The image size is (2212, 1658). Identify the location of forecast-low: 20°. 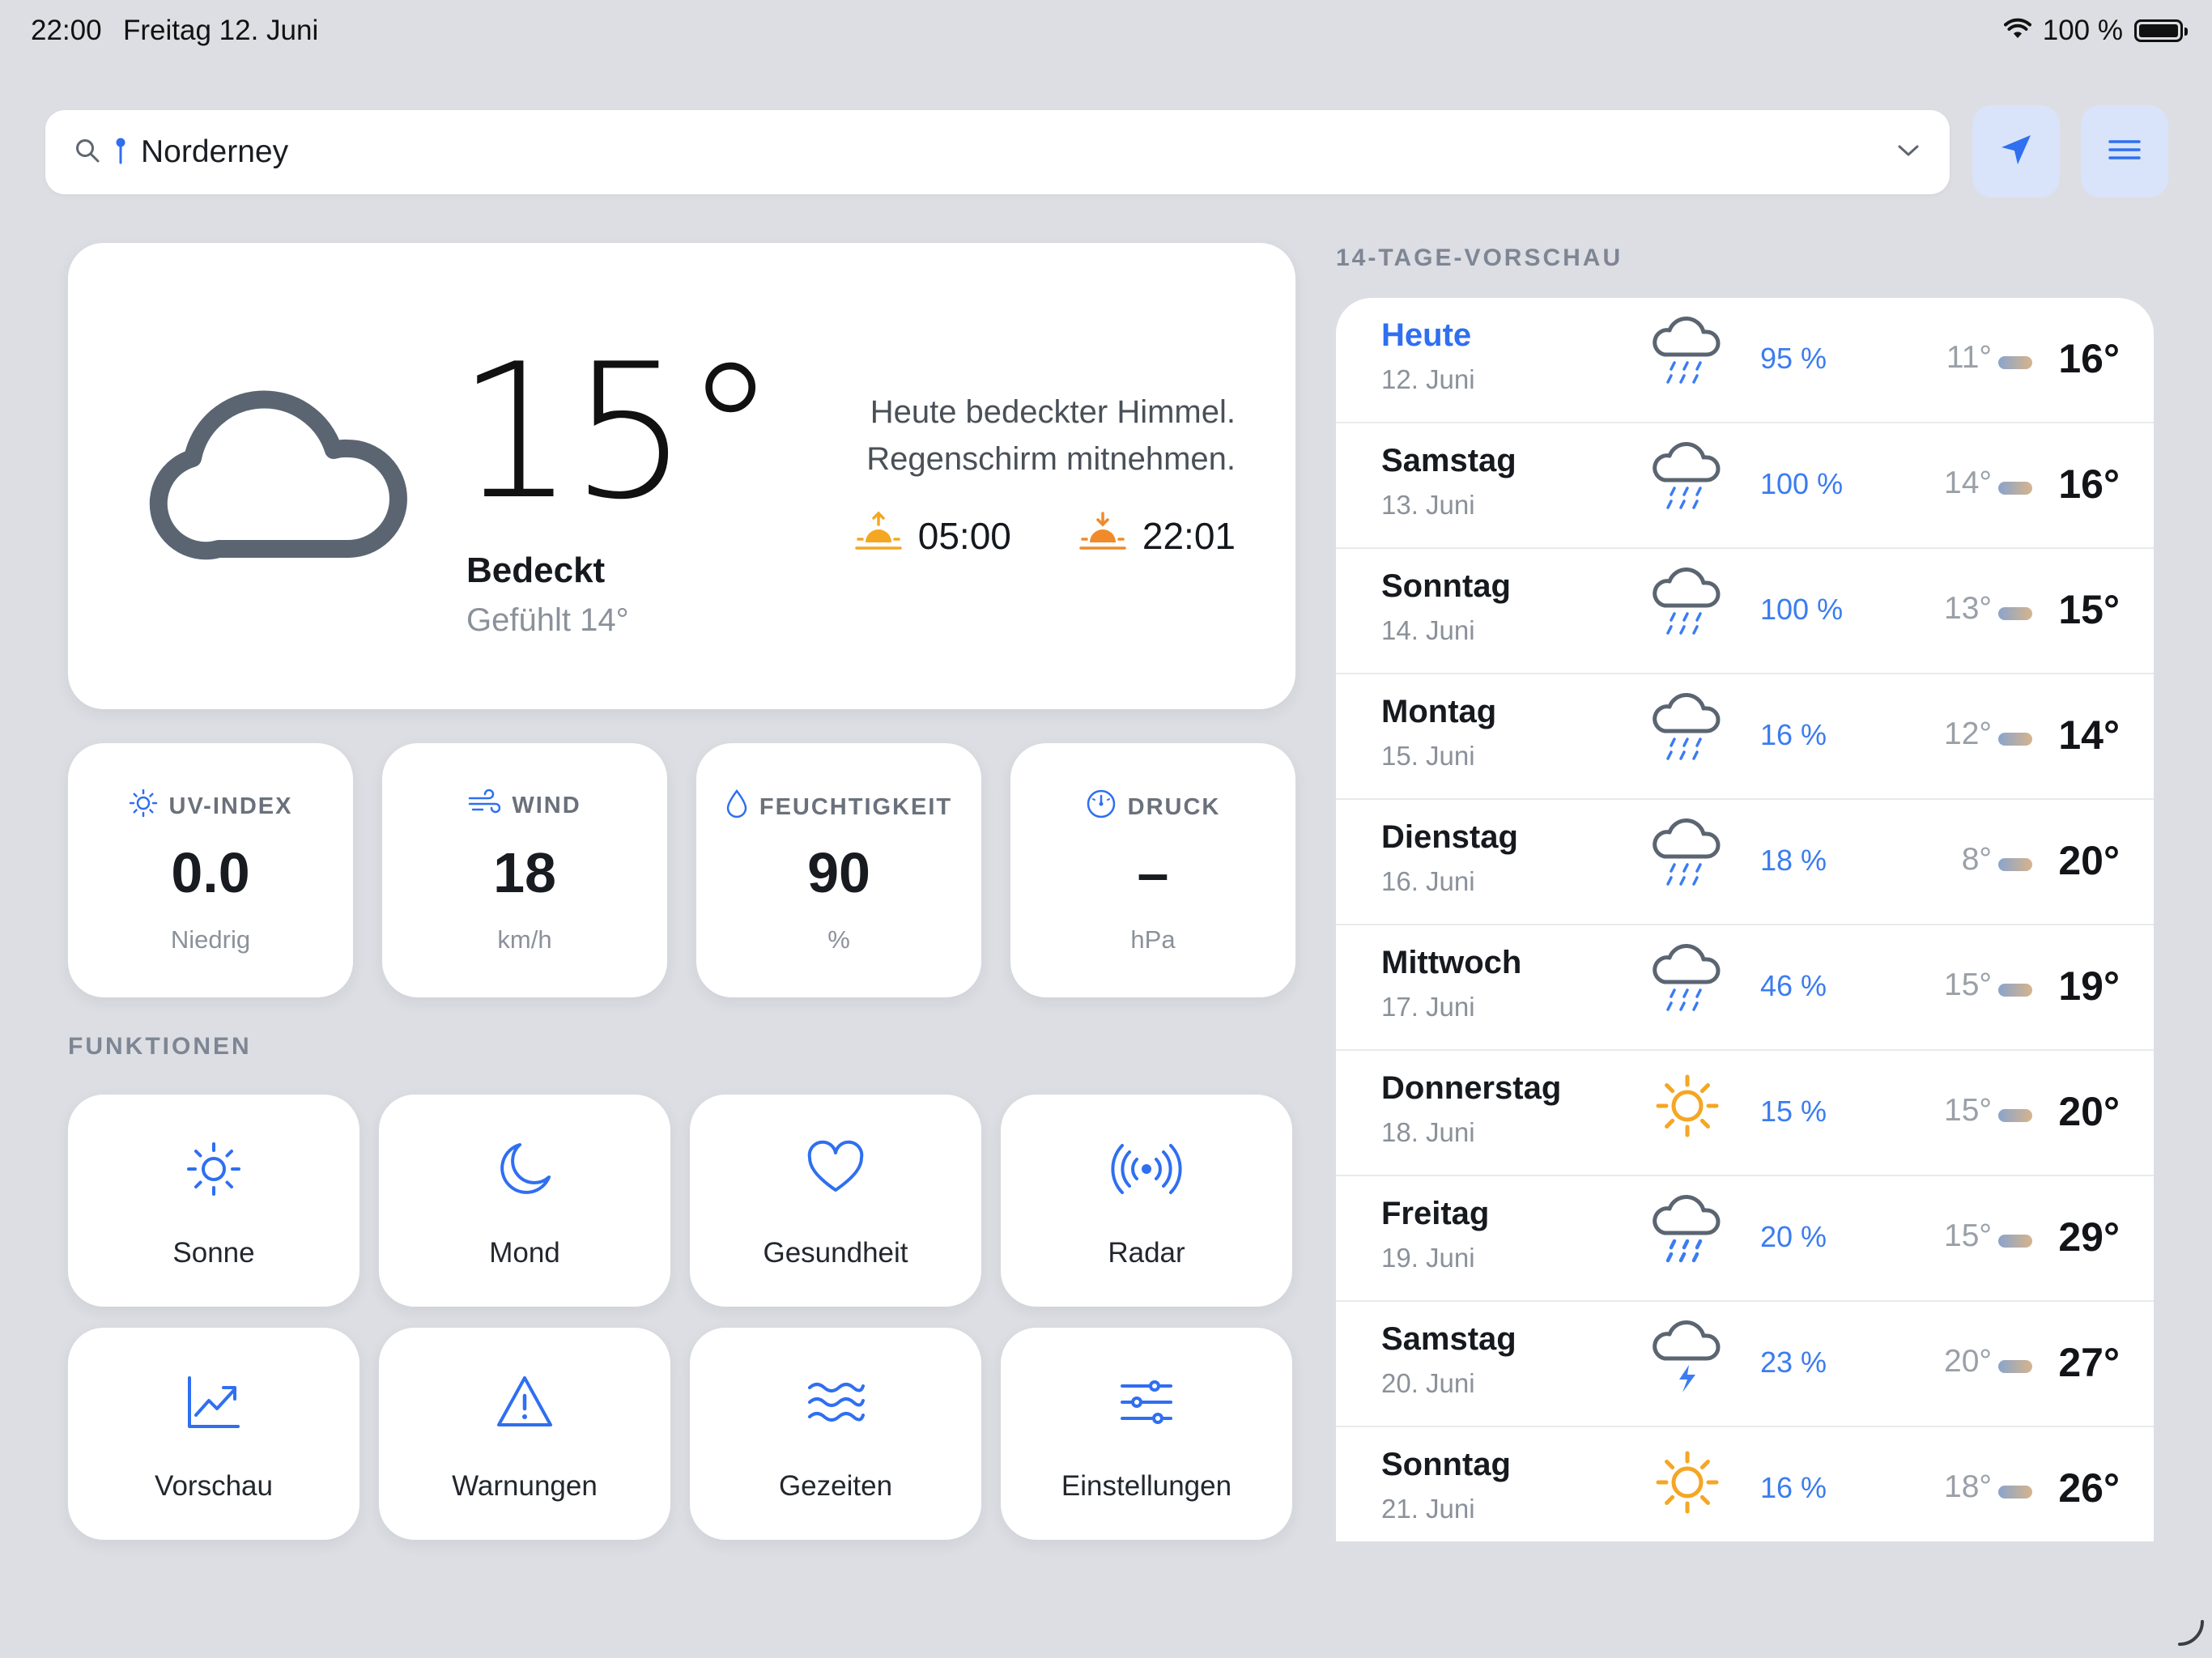
(1968, 1361).